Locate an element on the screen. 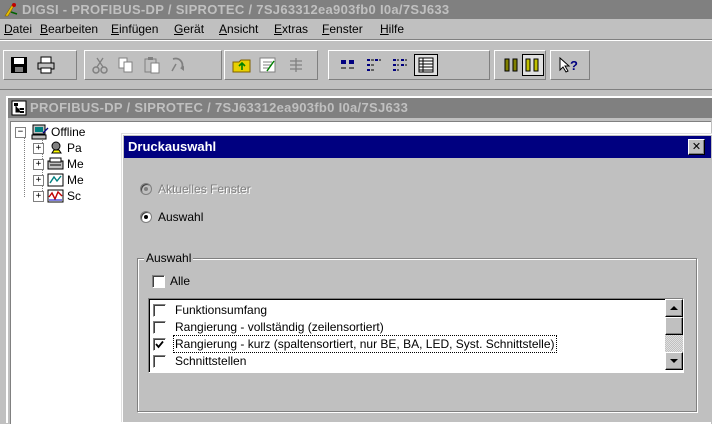 This screenshot has width=712, height=424. measurement-icon is located at coordinates (55, 180).